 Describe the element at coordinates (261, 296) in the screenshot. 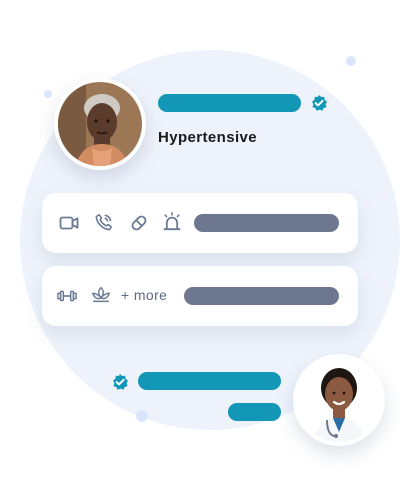

I see `care-placeholder-bar` at that location.